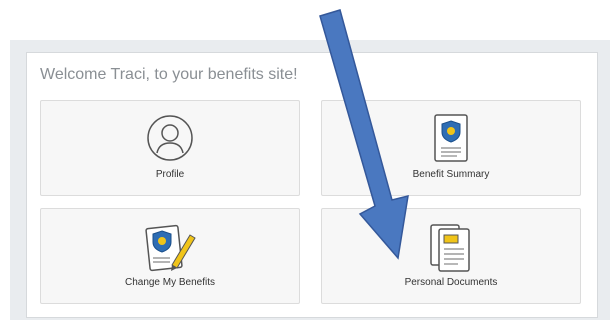 Image resolution: width=610 pixels, height=333 pixels. I want to click on profile-tile: Profile, so click(170, 148).